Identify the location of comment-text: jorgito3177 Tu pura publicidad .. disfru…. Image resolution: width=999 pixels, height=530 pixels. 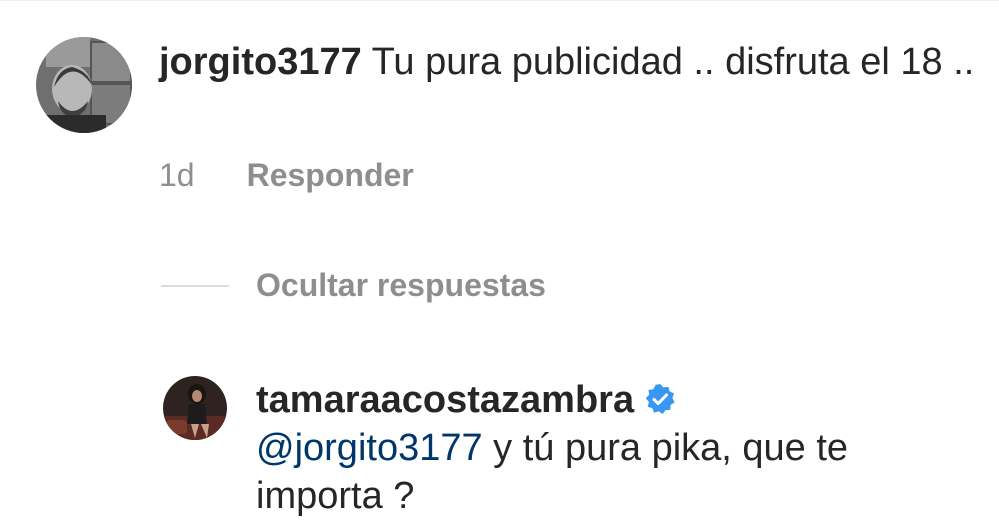
(569, 62).